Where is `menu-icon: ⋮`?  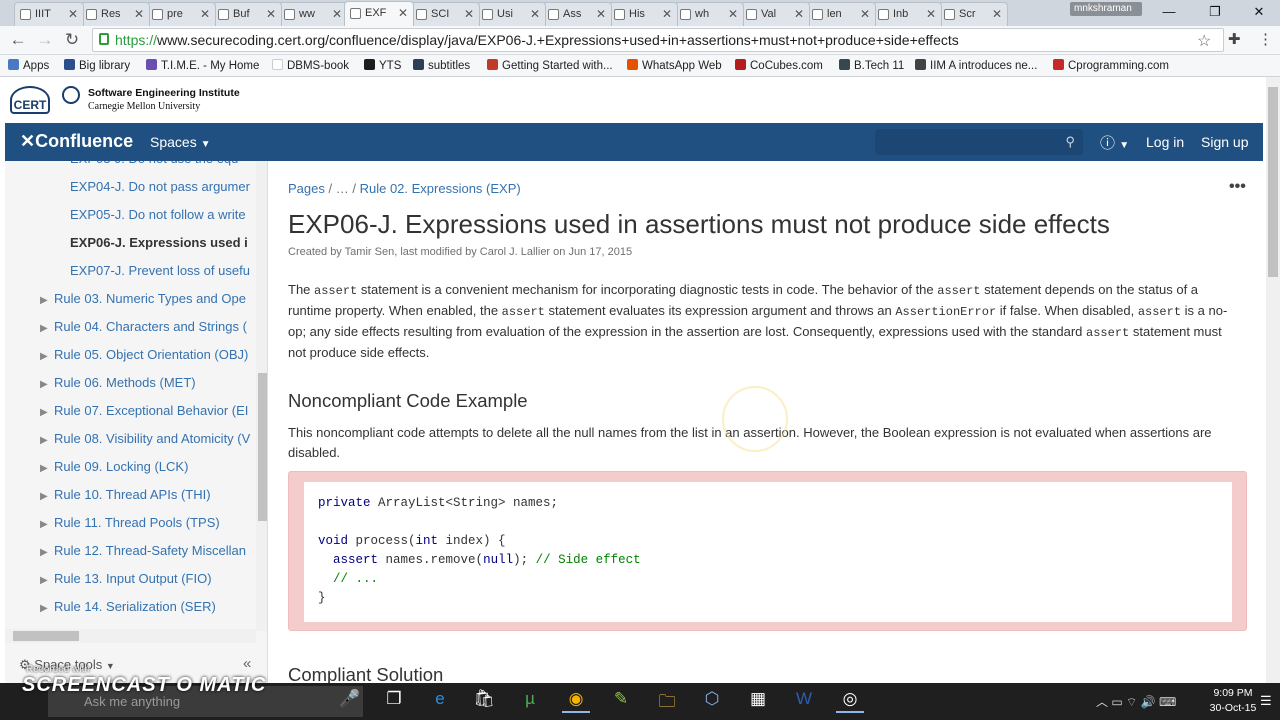 menu-icon: ⋮ is located at coordinates (1265, 39).